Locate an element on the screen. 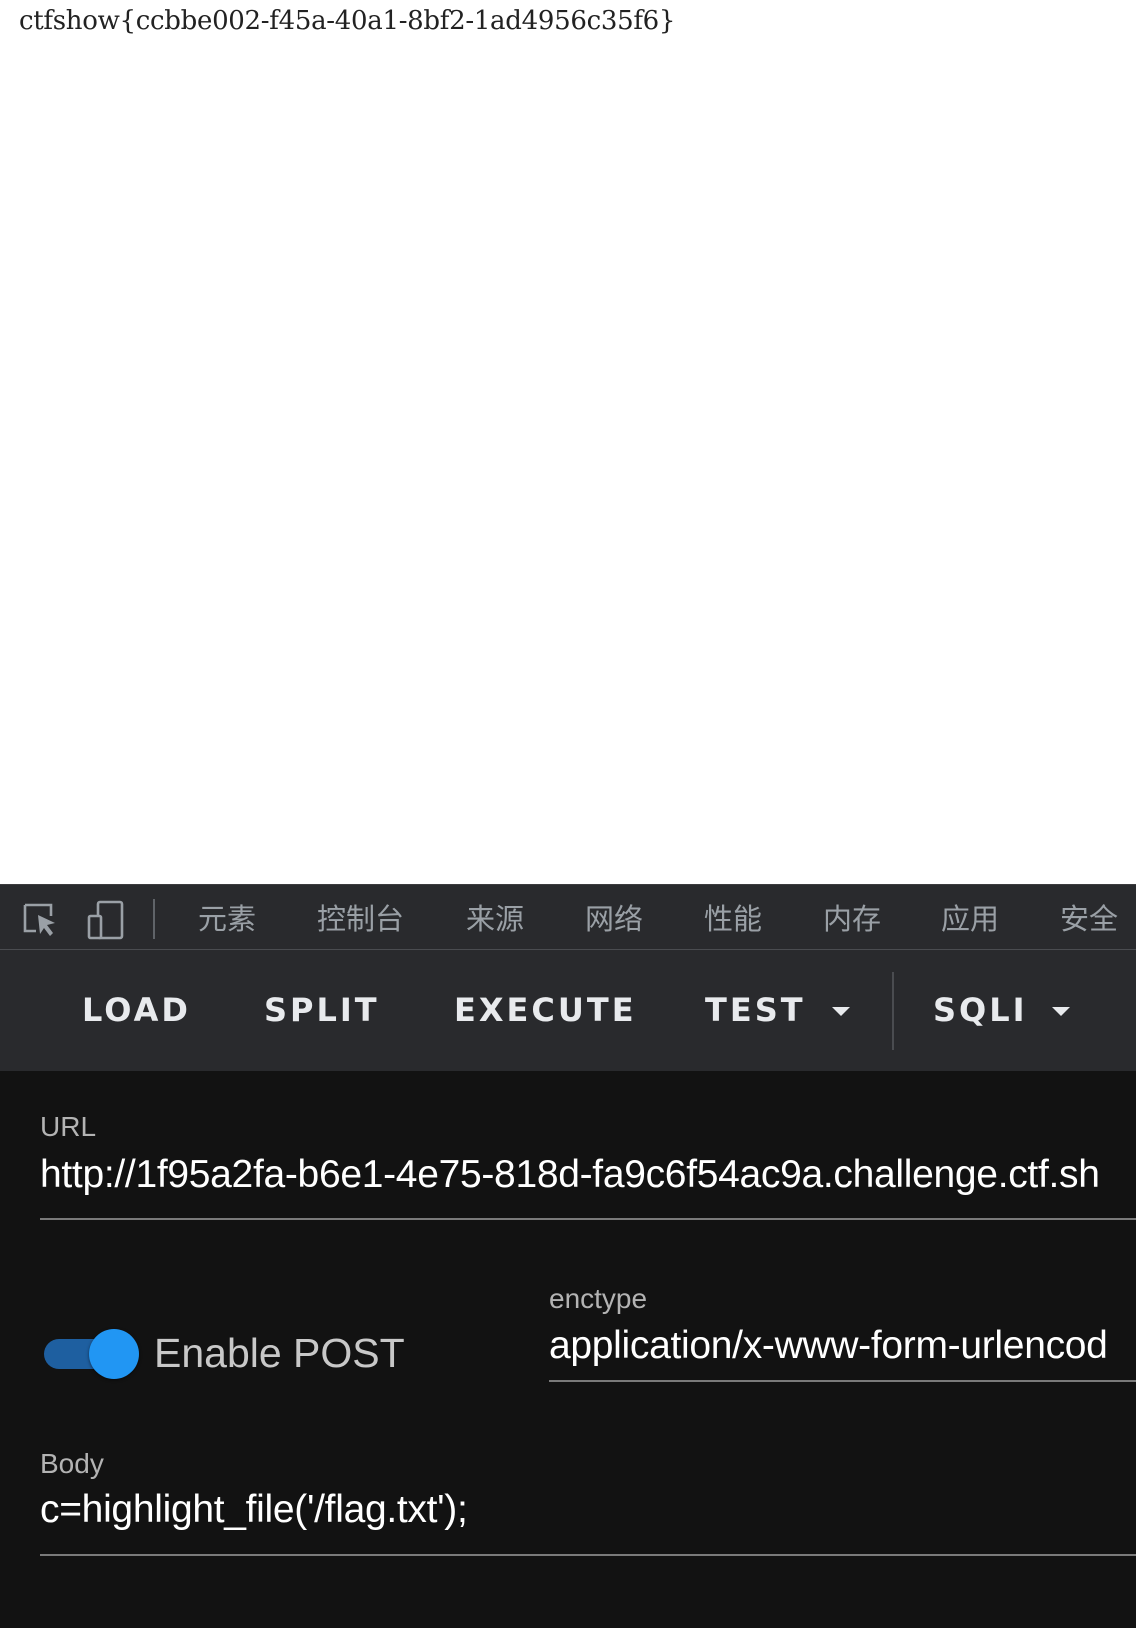 The width and height of the screenshot is (1136, 1628). toggle-knob is located at coordinates (114, 1354).